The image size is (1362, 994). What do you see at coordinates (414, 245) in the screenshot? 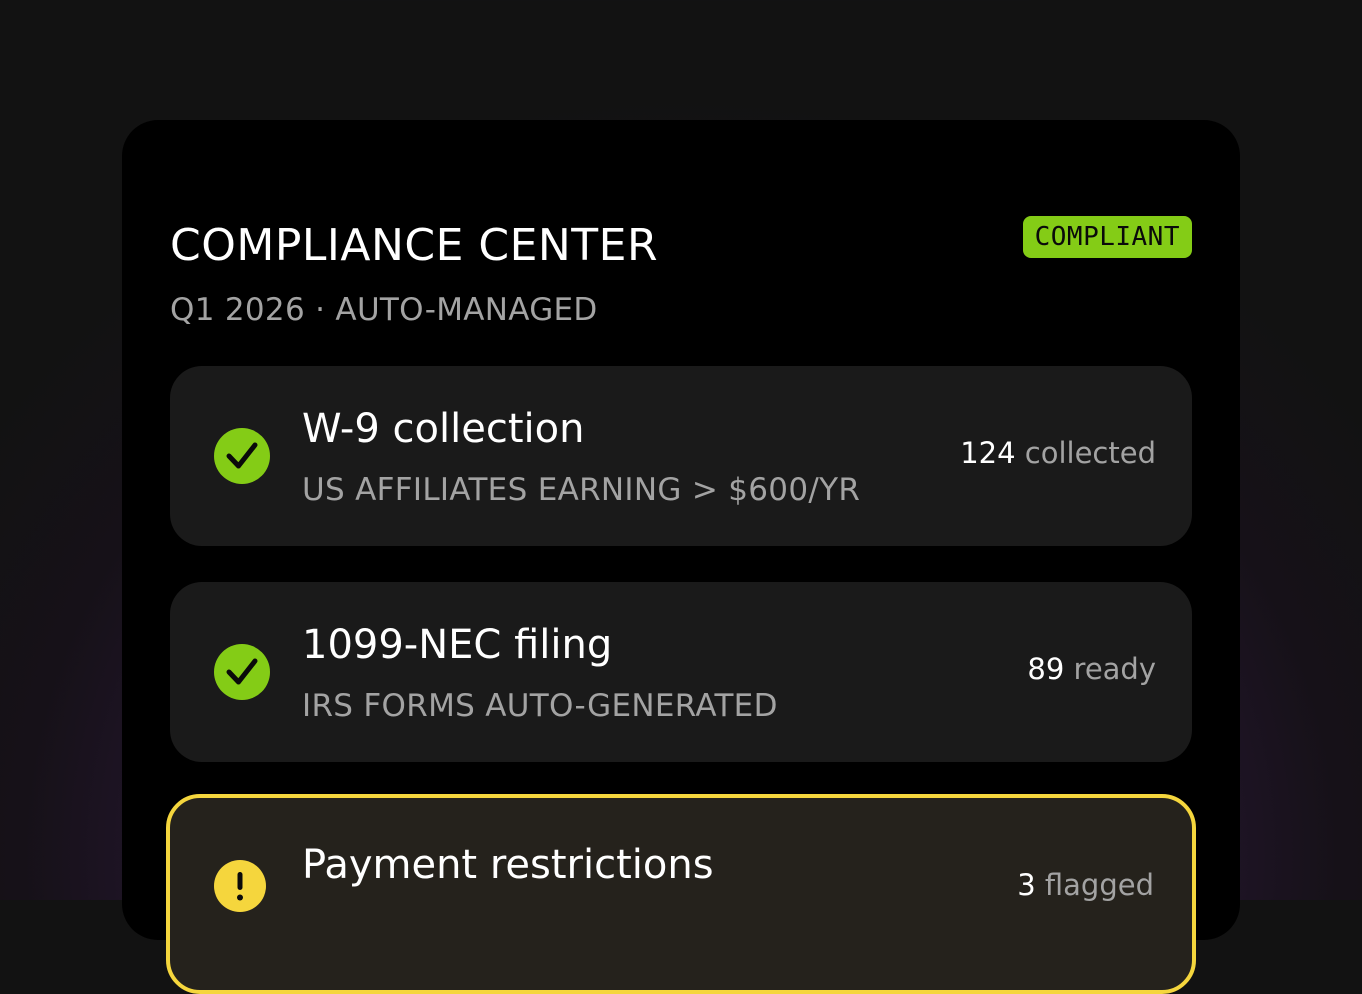
I see `page-title: COMPLIANCE CENTER` at bounding box center [414, 245].